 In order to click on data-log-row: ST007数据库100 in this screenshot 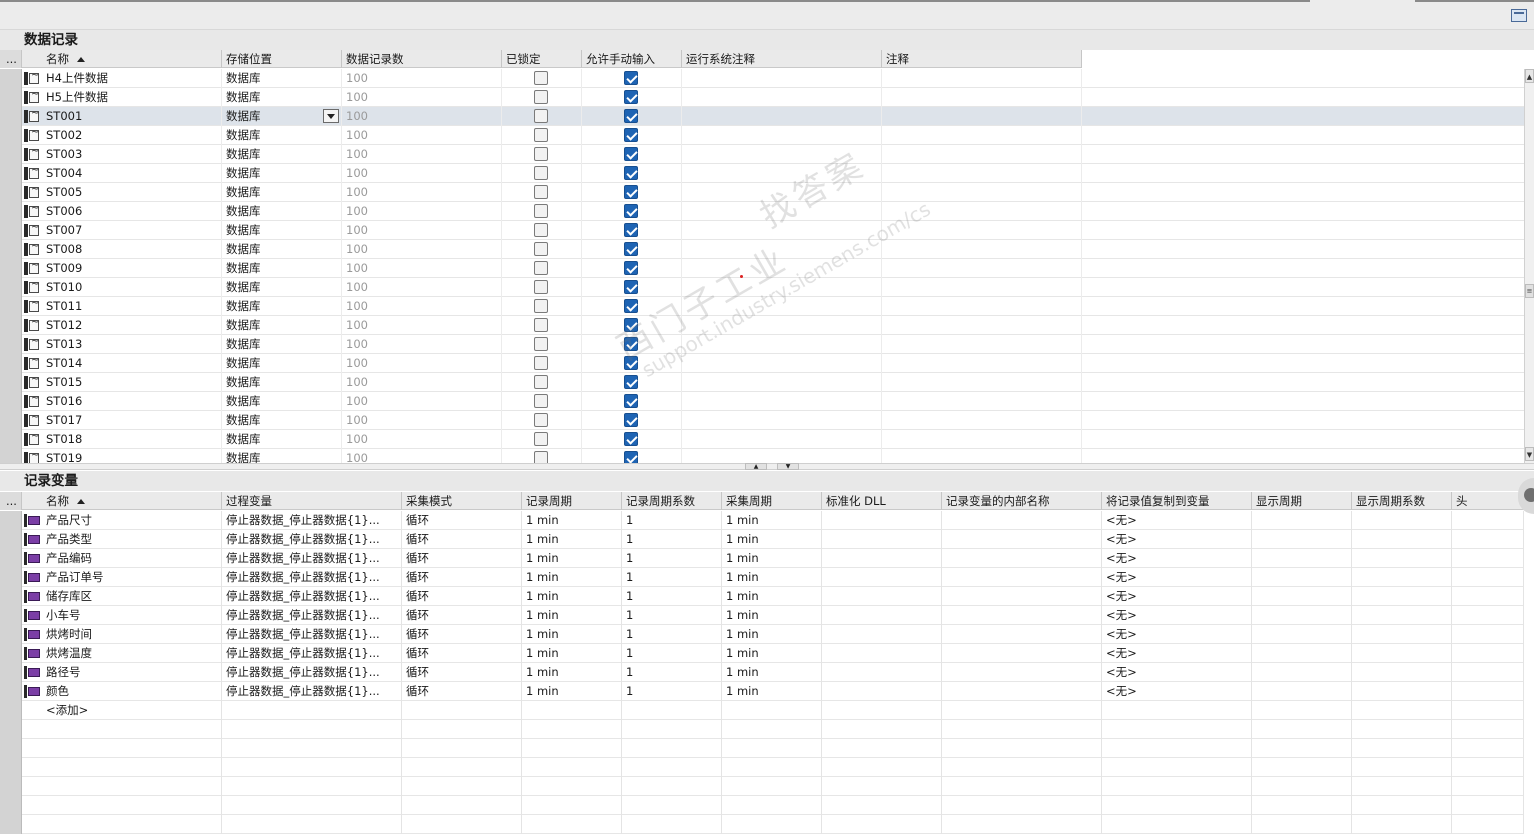, I will do `click(762, 230)`.